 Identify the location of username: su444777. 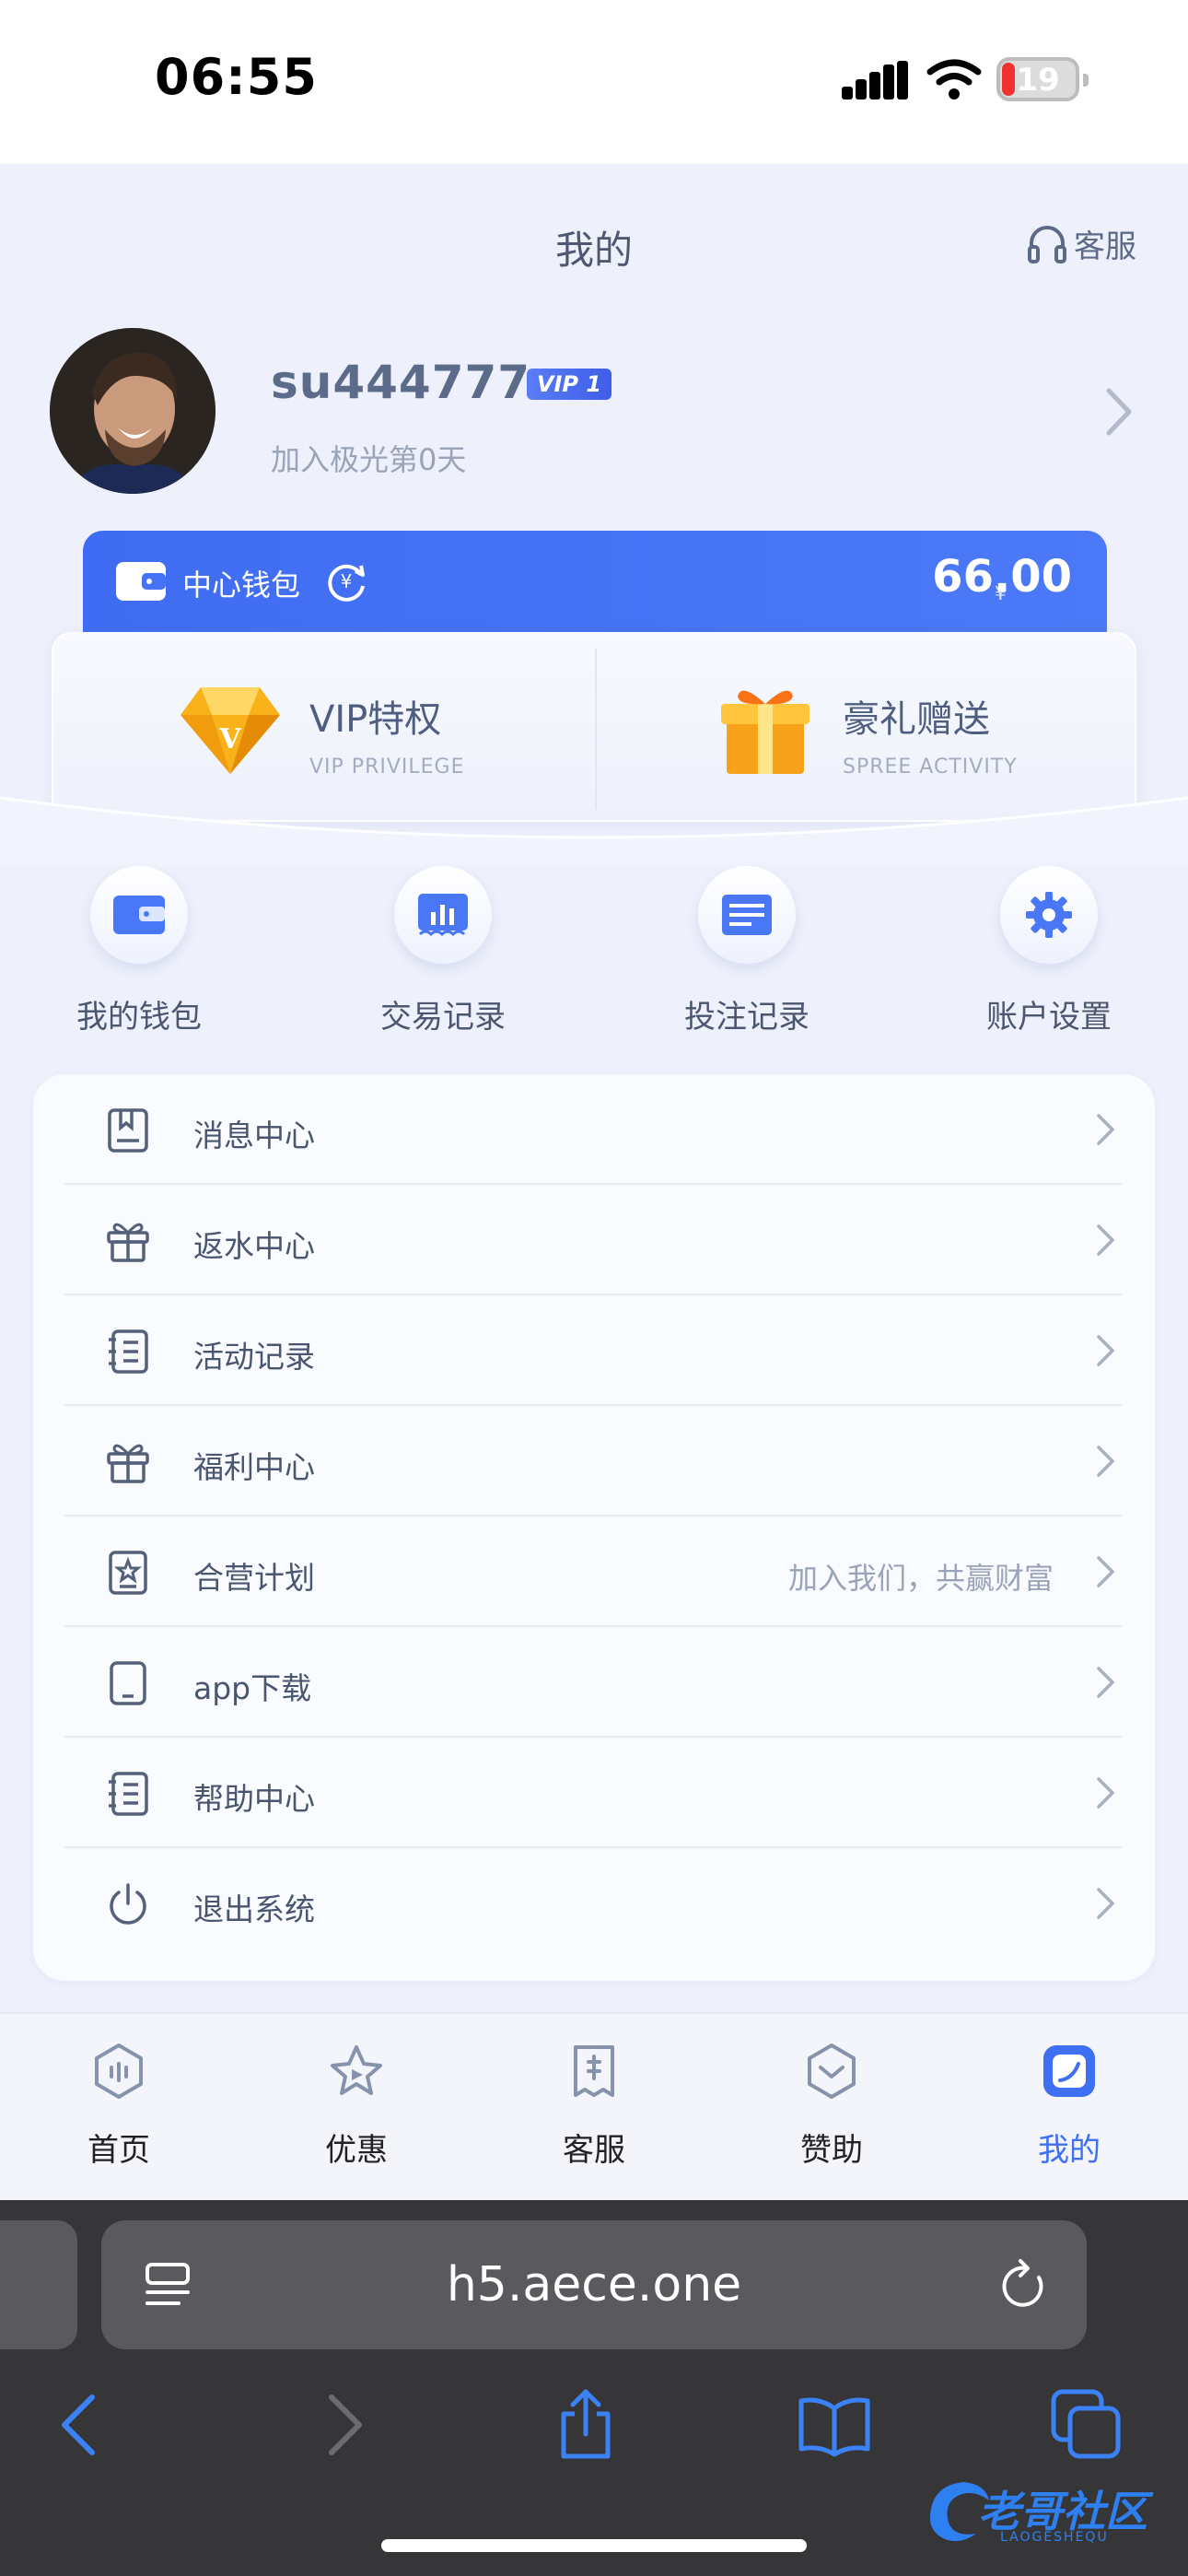
(401, 382).